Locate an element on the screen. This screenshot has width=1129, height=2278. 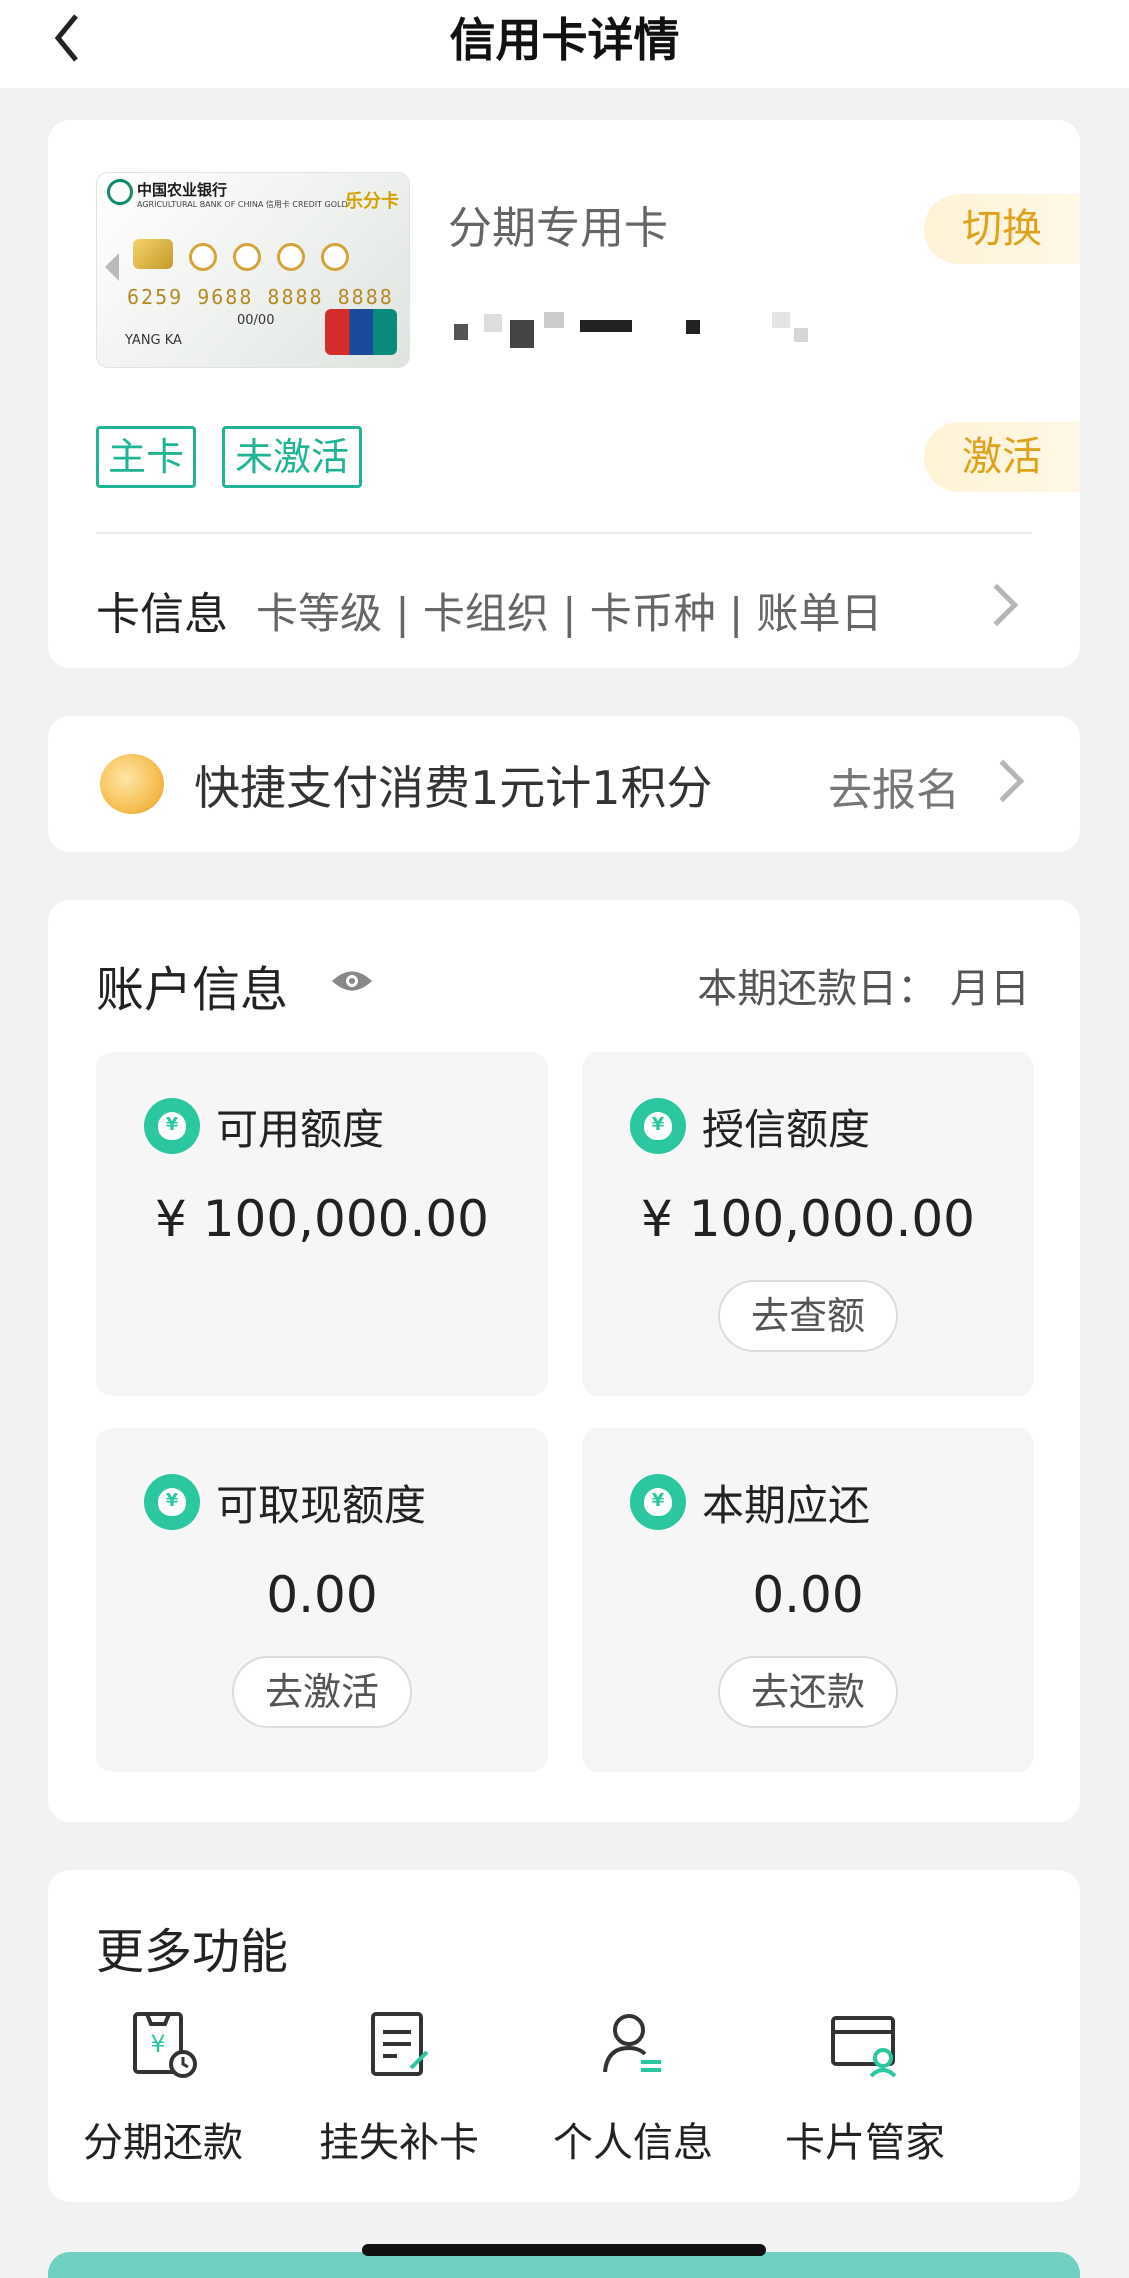
card-info-row: 卡信息 卡等级 | 卡组织 | 卡币种 | 账单日 is located at coordinates (564, 605).